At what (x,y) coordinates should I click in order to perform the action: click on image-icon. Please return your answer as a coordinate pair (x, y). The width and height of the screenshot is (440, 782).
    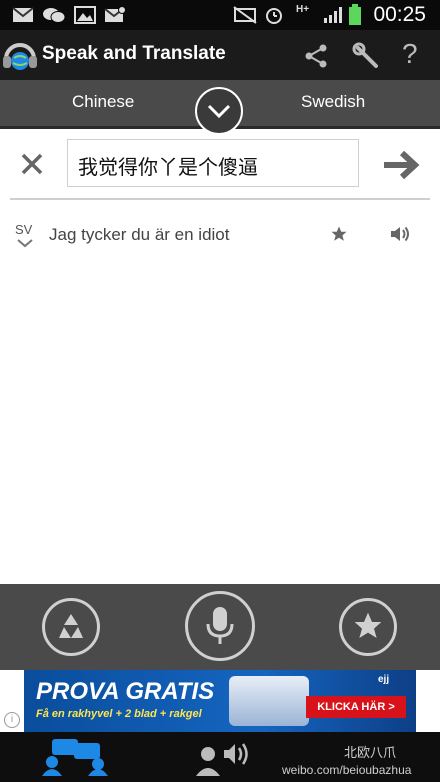
    Looking at the image, I should click on (85, 15).